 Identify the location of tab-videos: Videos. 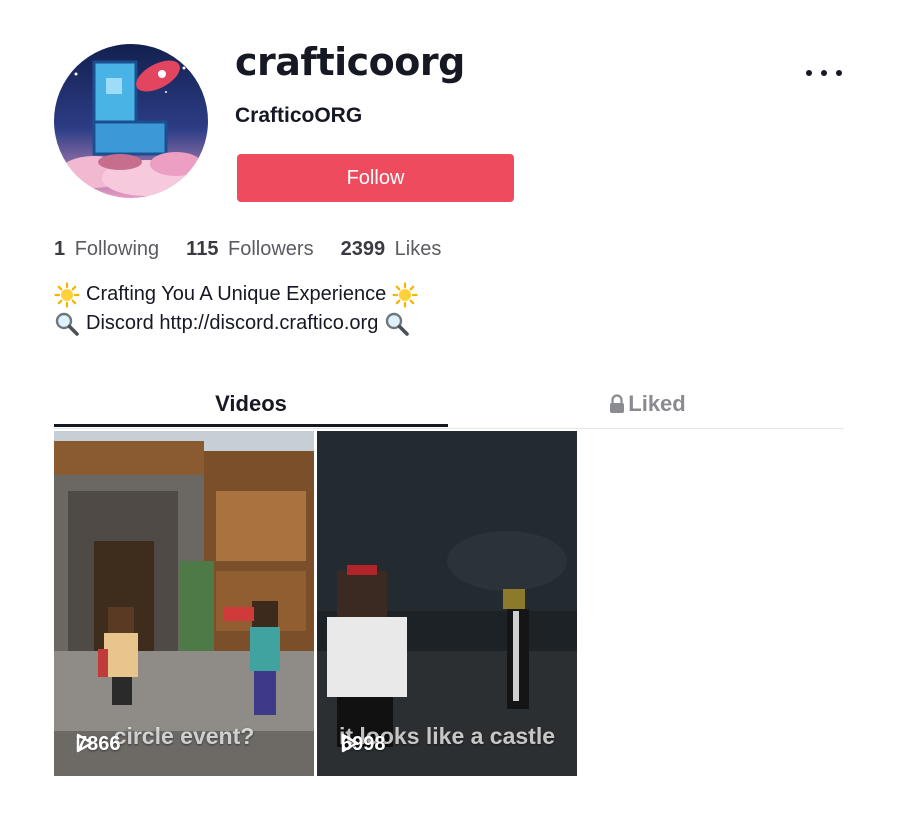
(251, 405).